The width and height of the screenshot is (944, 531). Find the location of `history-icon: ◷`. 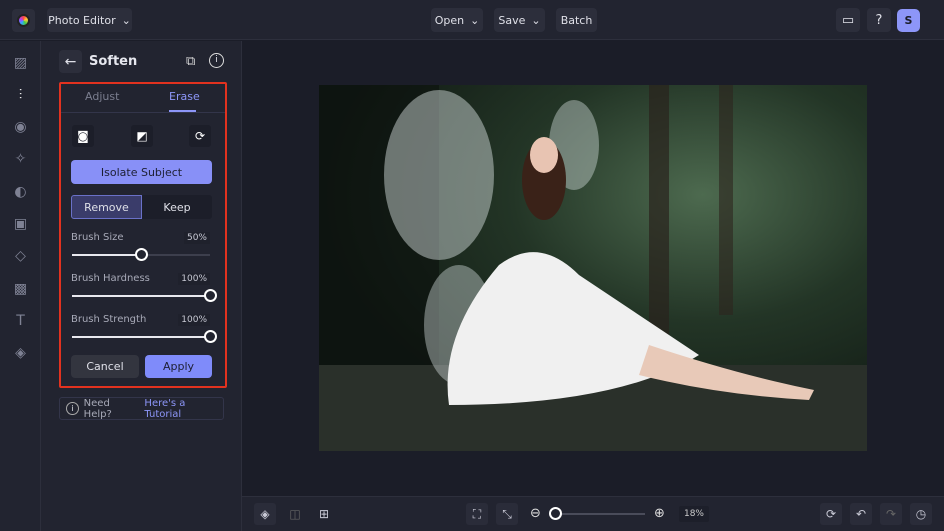

history-icon: ◷ is located at coordinates (921, 514).